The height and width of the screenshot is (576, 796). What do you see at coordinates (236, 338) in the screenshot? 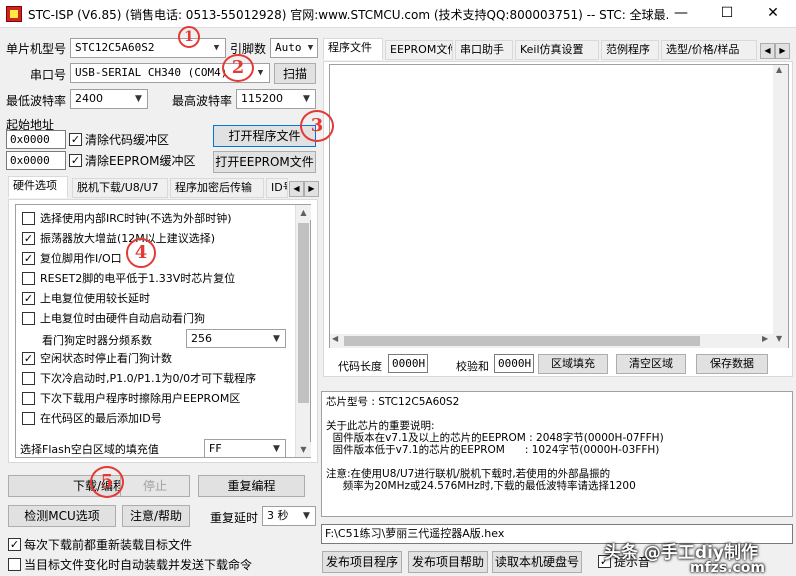
I see `watchdog-divider-select: 256 ▼` at bounding box center [236, 338].